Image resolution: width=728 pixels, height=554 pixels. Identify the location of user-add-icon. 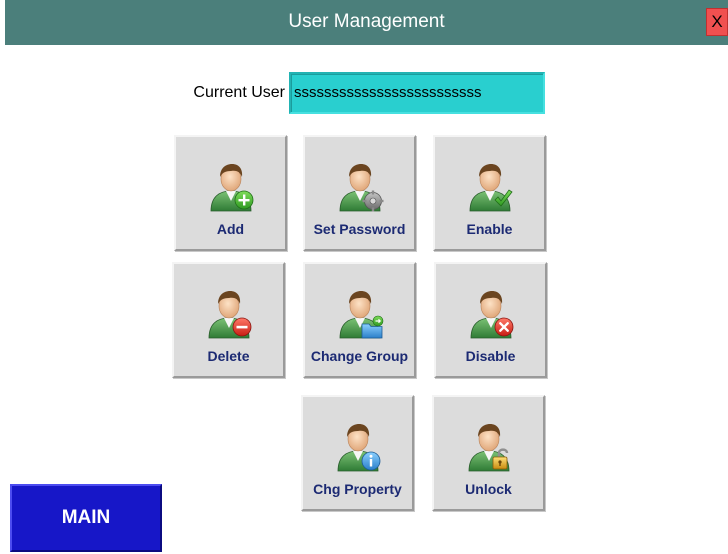
(230, 187).